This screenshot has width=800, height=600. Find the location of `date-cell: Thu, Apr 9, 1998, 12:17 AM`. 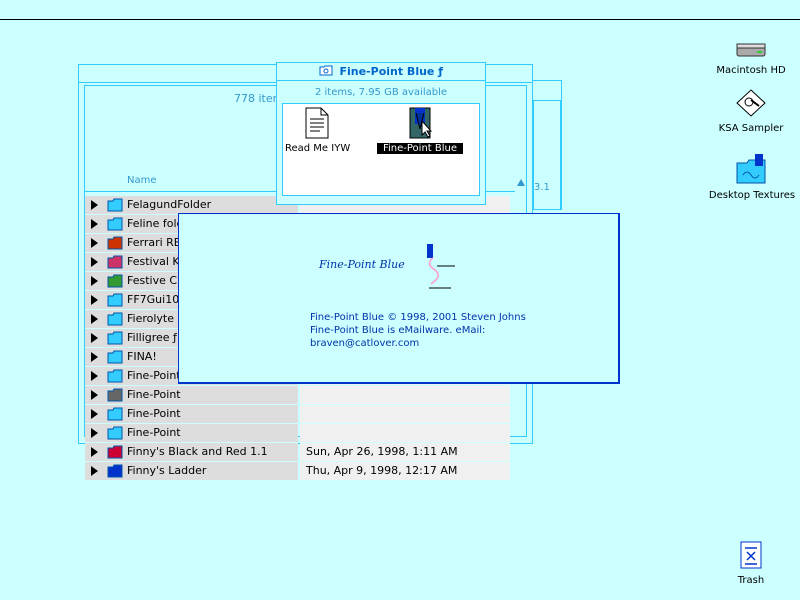

date-cell: Thu, Apr 9, 1998, 12:17 AM is located at coordinates (405, 471).